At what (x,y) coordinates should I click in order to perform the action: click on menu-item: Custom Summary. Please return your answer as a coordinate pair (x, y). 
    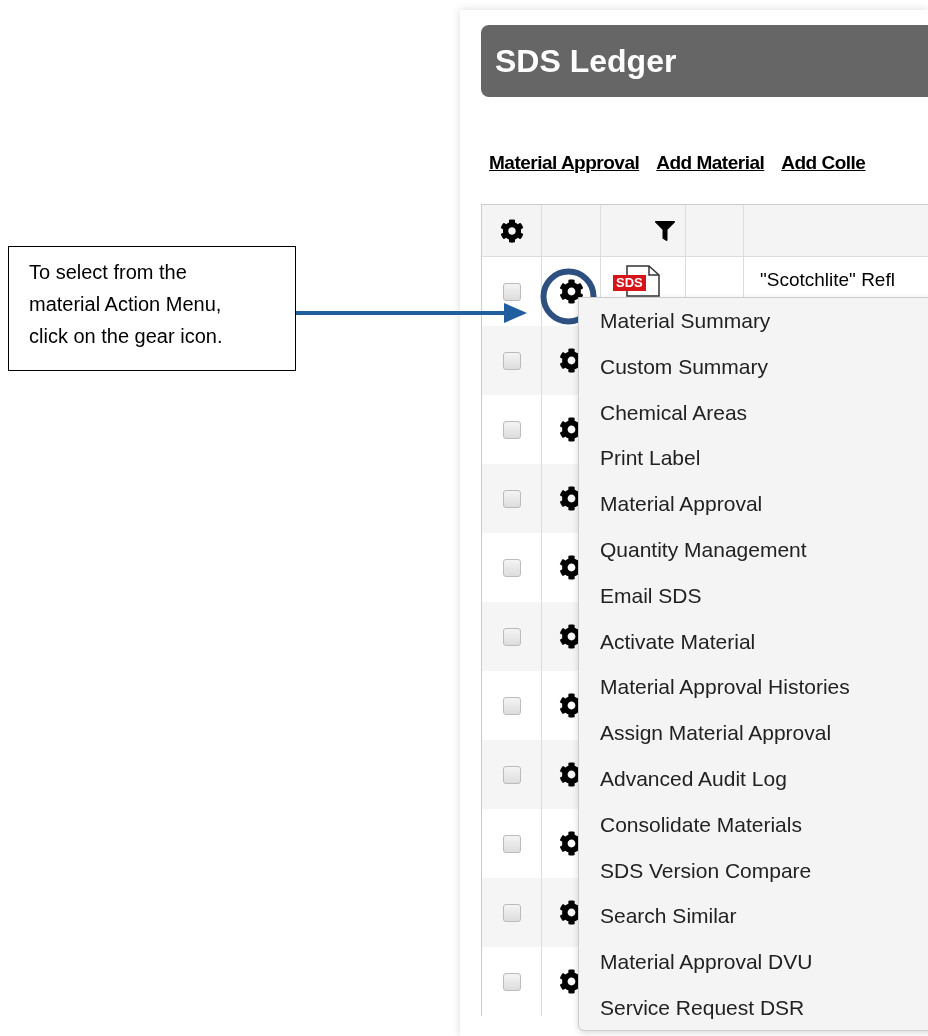
    Looking at the image, I should click on (753, 366).